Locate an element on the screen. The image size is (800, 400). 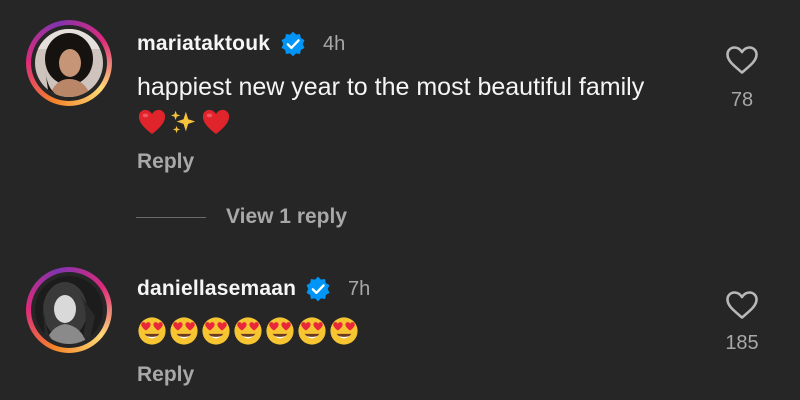
view-replies-button: View 1 reply is located at coordinates (241, 217).